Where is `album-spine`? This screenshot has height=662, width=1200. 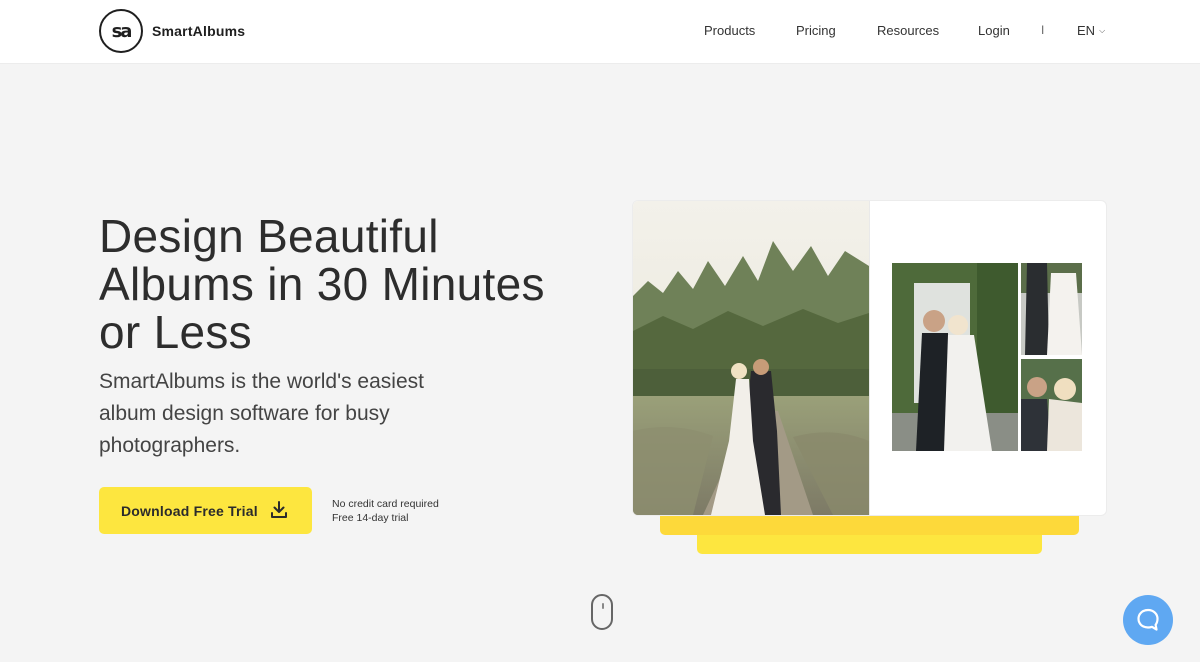
album-spine is located at coordinates (869, 358).